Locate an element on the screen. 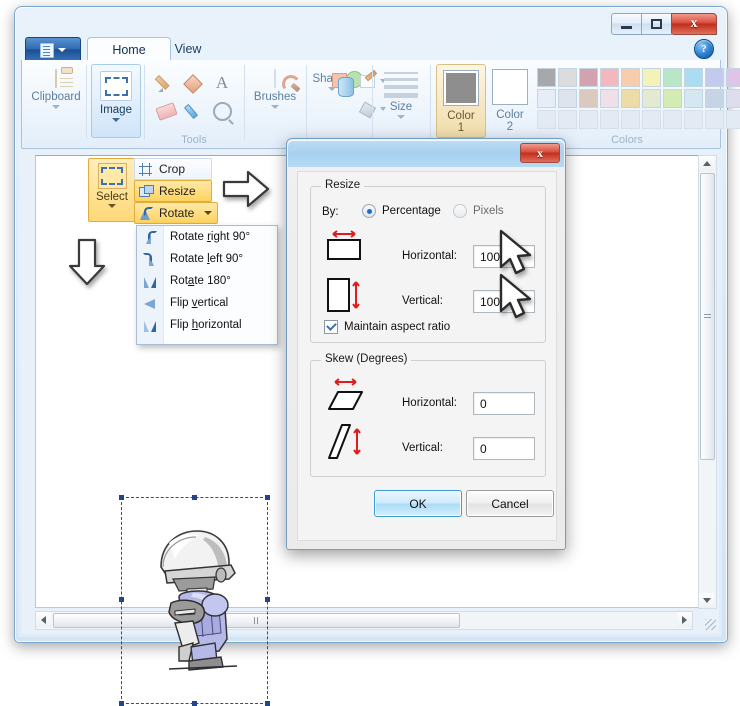  color2-button: Color 2 is located at coordinates (510, 100).